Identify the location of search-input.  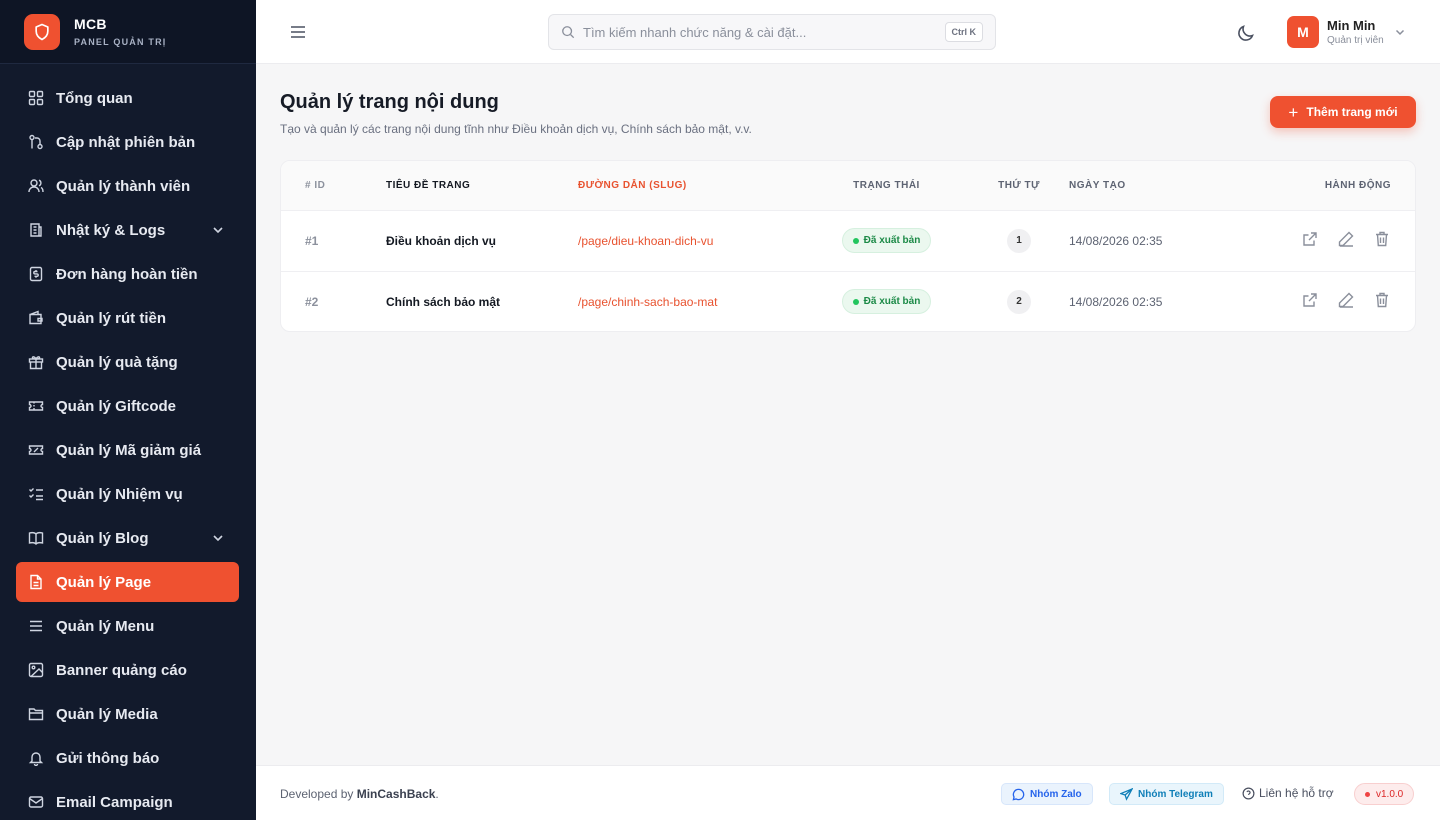
(753, 32).